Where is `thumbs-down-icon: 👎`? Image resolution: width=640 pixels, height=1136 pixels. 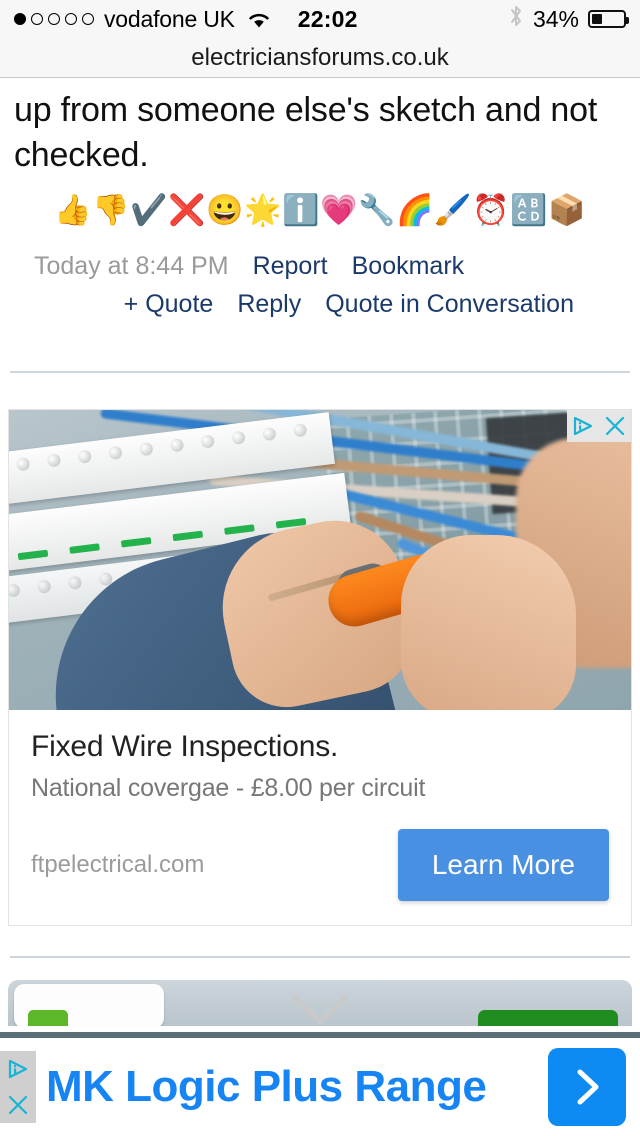
thumbs-down-icon: 👎 is located at coordinates (110, 211).